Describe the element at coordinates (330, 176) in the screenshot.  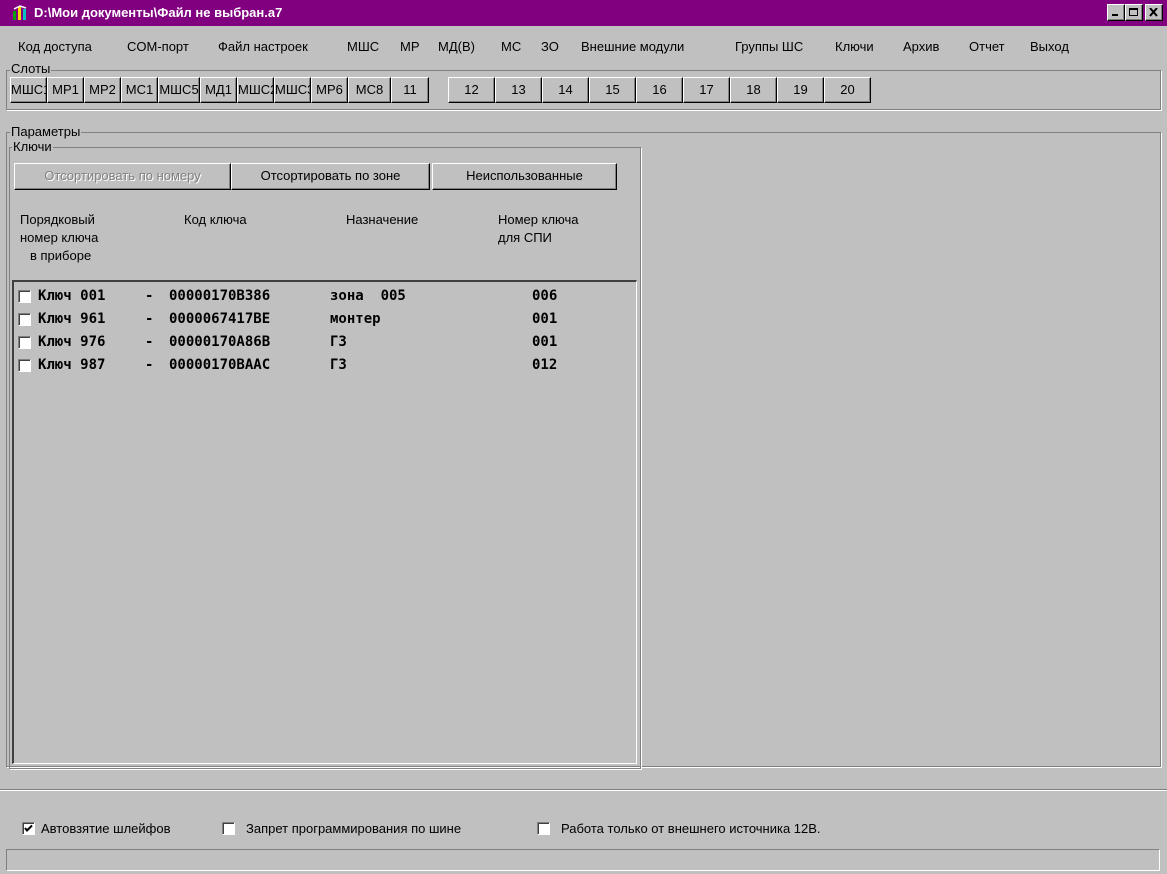
I see `sort-by-zone-button: Отсортировать по зоне` at that location.